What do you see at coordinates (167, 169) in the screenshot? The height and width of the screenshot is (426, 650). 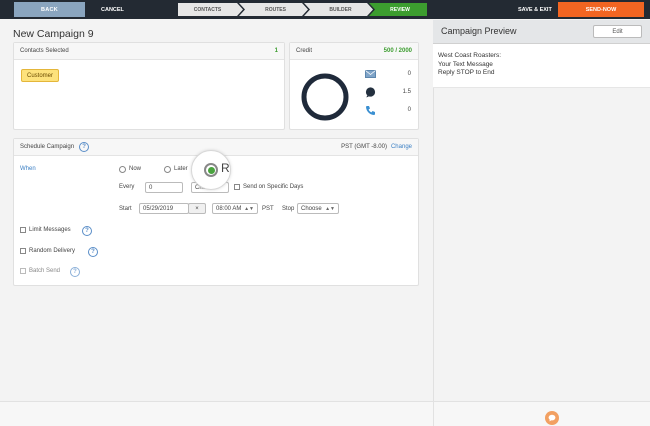 I see `radio-later` at bounding box center [167, 169].